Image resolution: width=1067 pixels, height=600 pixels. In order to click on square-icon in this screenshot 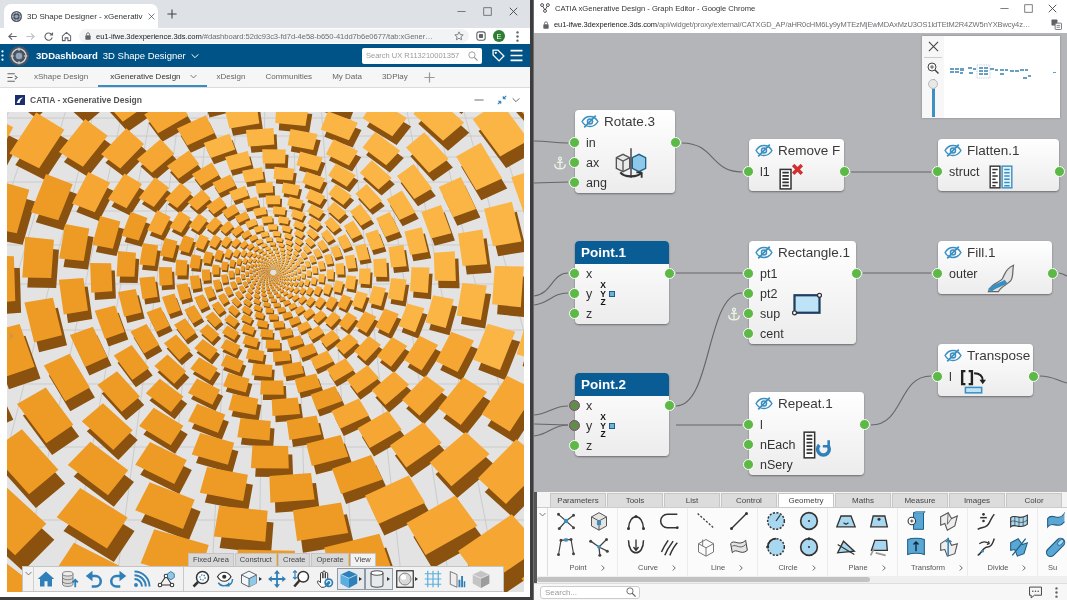, I will do `click(481, 36)`.